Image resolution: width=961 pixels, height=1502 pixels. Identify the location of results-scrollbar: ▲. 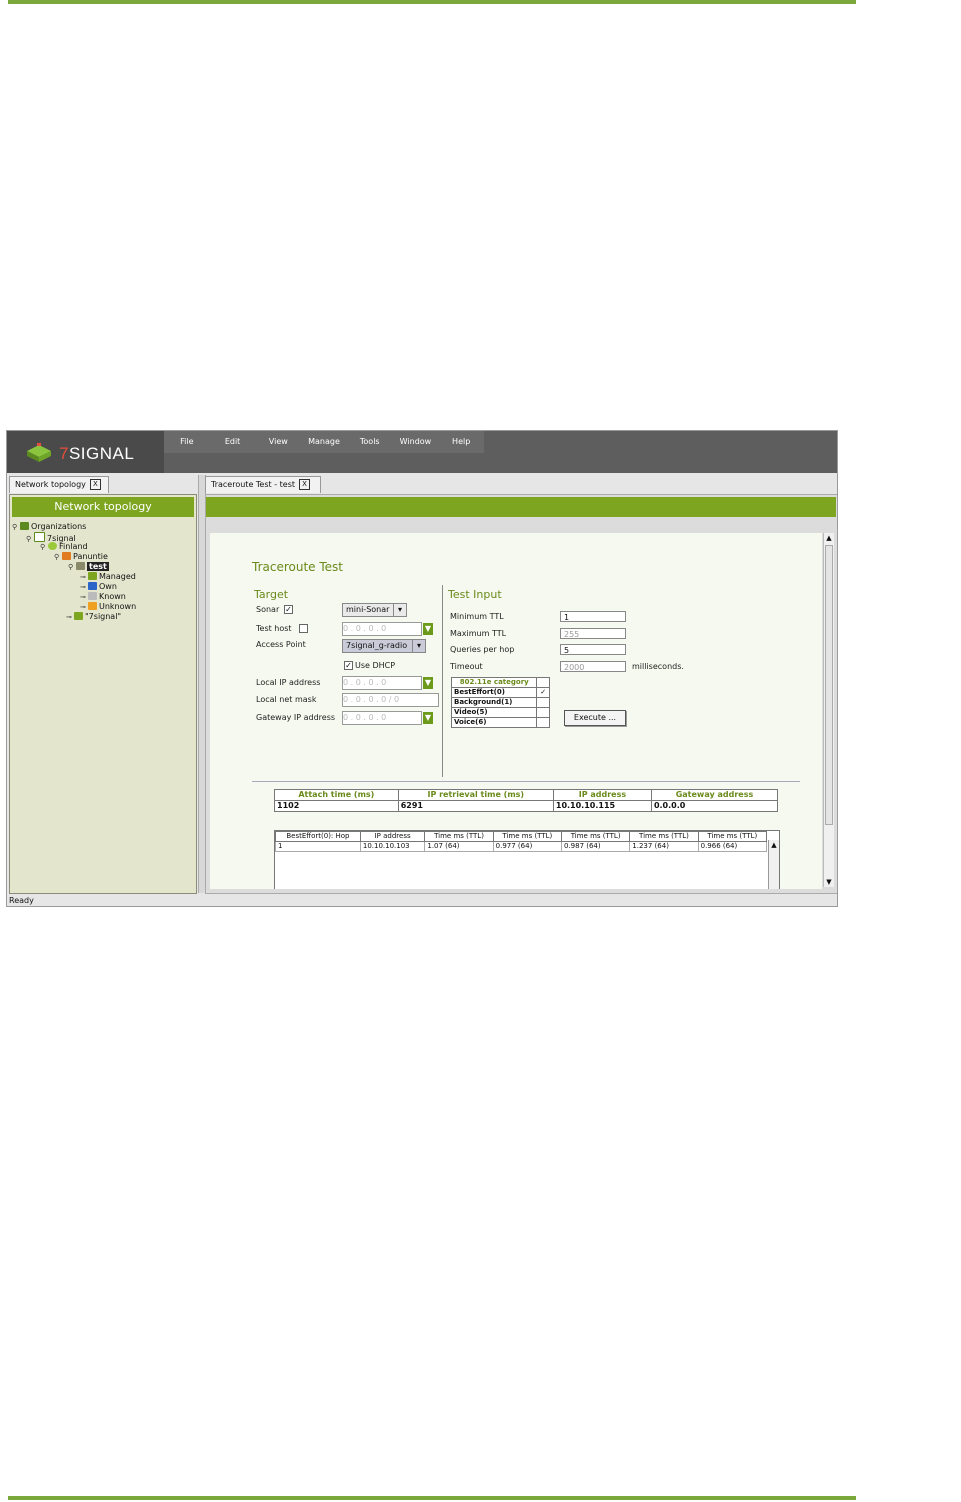
(773, 864).